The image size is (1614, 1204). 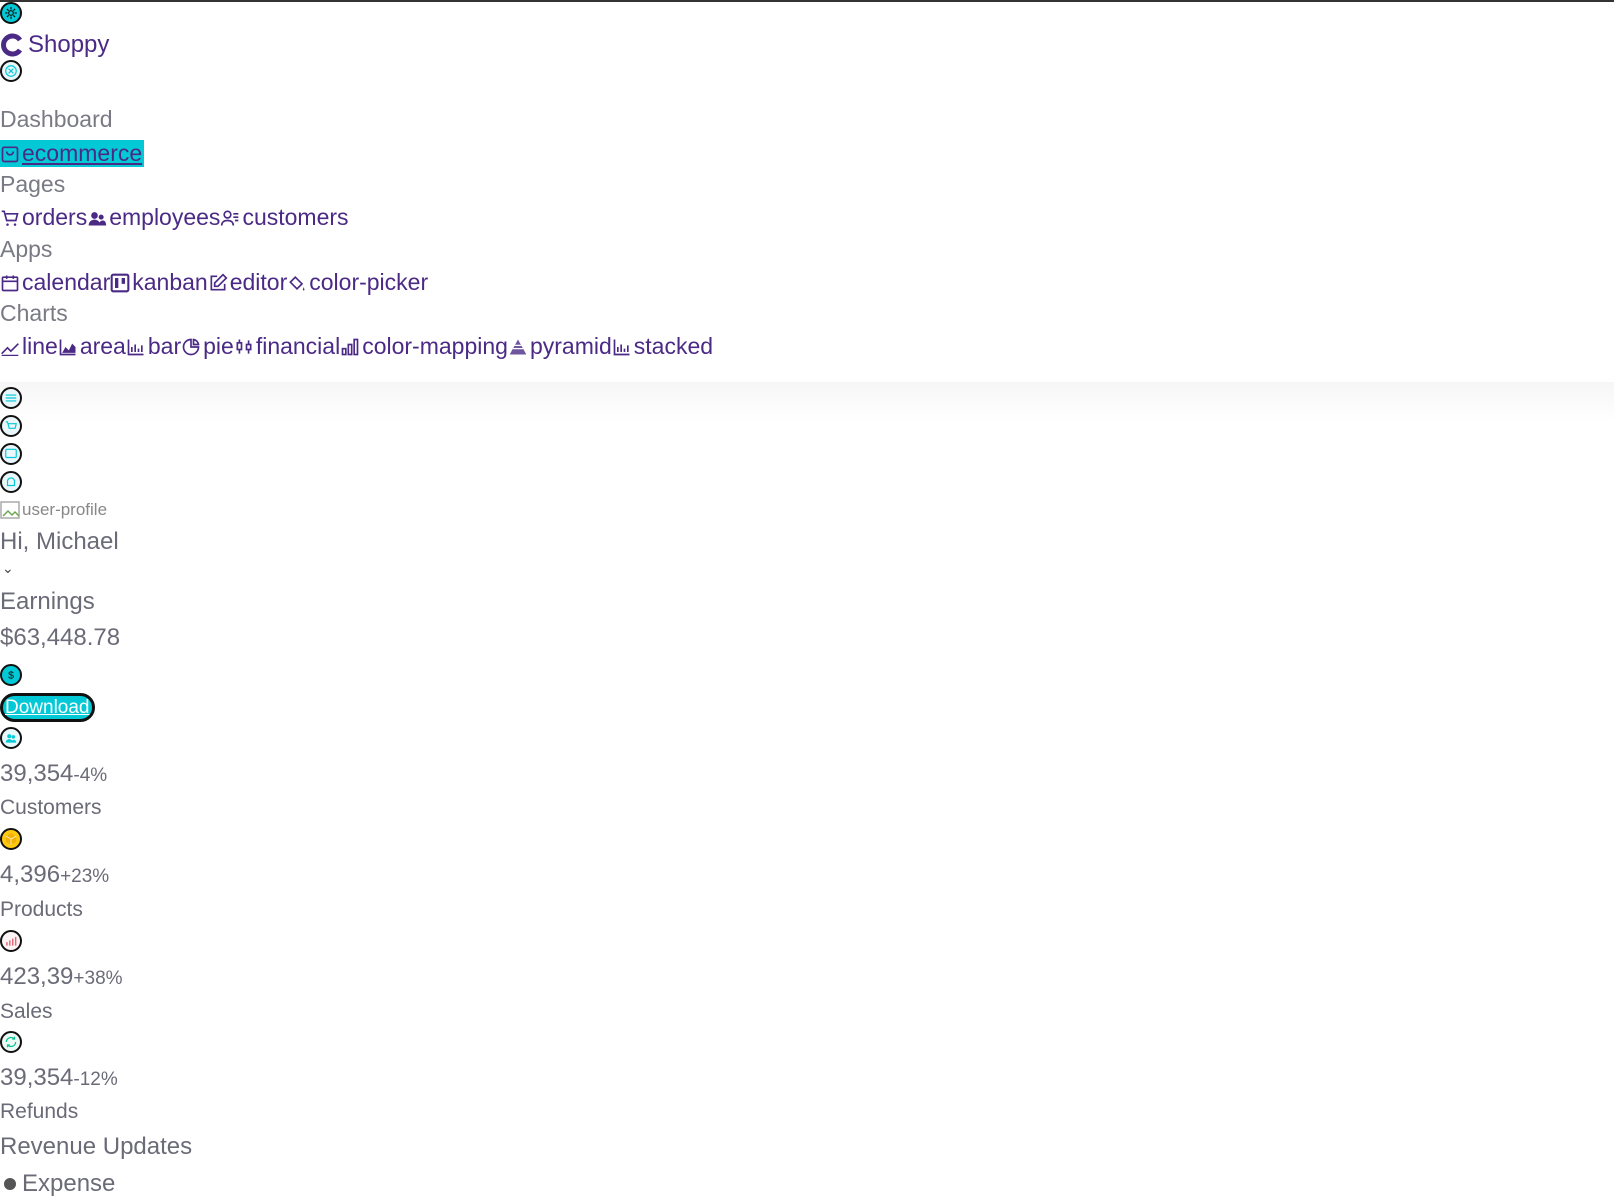 I want to click on close-icon, so click(x=11, y=71).